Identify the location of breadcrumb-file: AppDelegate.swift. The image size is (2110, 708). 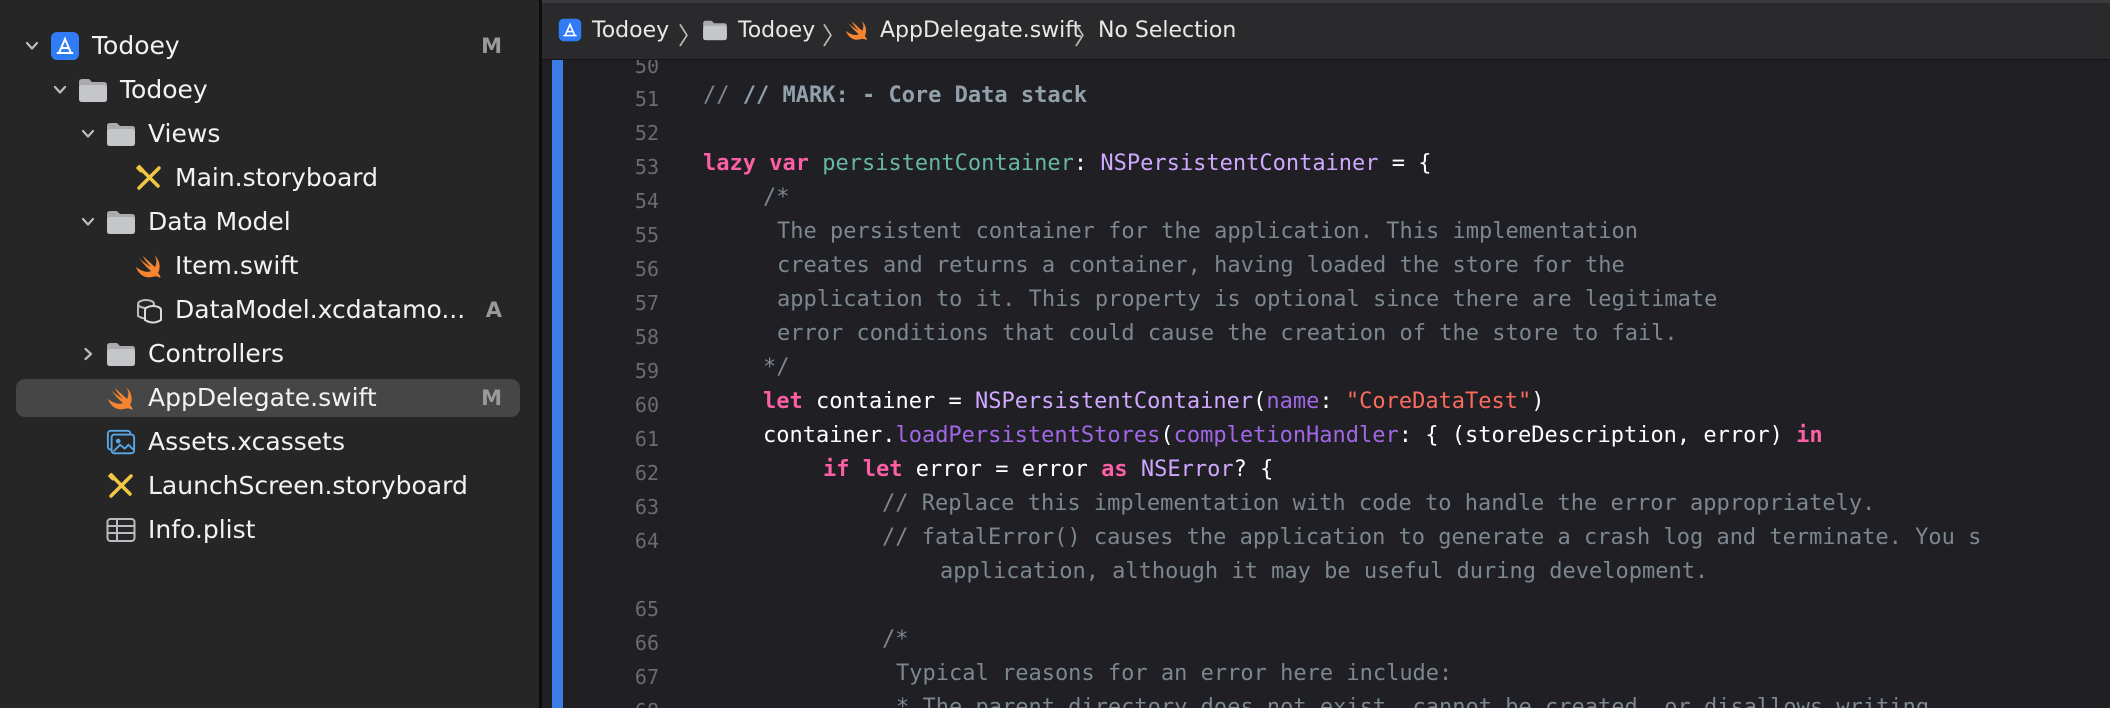
(962, 30).